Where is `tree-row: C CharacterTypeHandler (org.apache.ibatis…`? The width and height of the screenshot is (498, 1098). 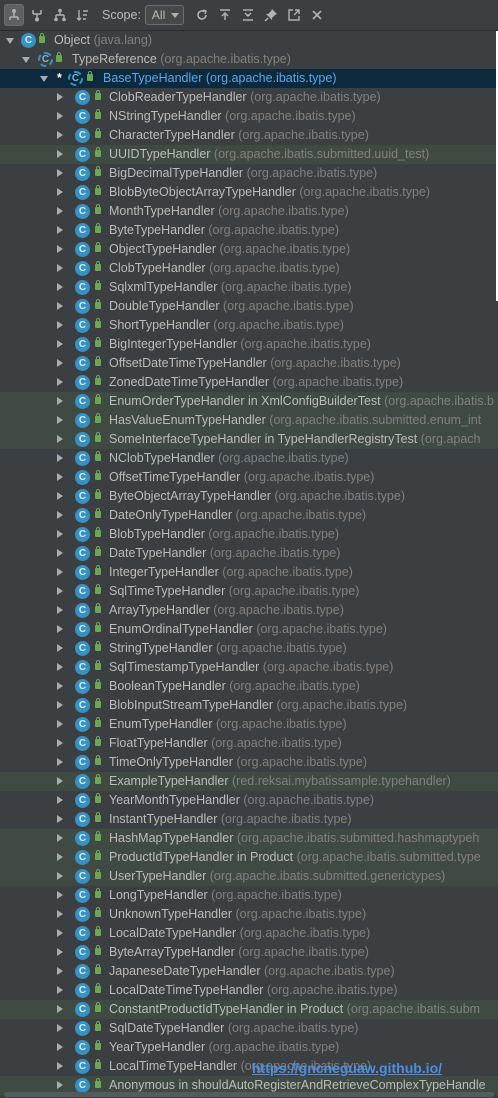
tree-row: C CharacterTypeHandler (org.apache.ibatis… is located at coordinates (249, 135).